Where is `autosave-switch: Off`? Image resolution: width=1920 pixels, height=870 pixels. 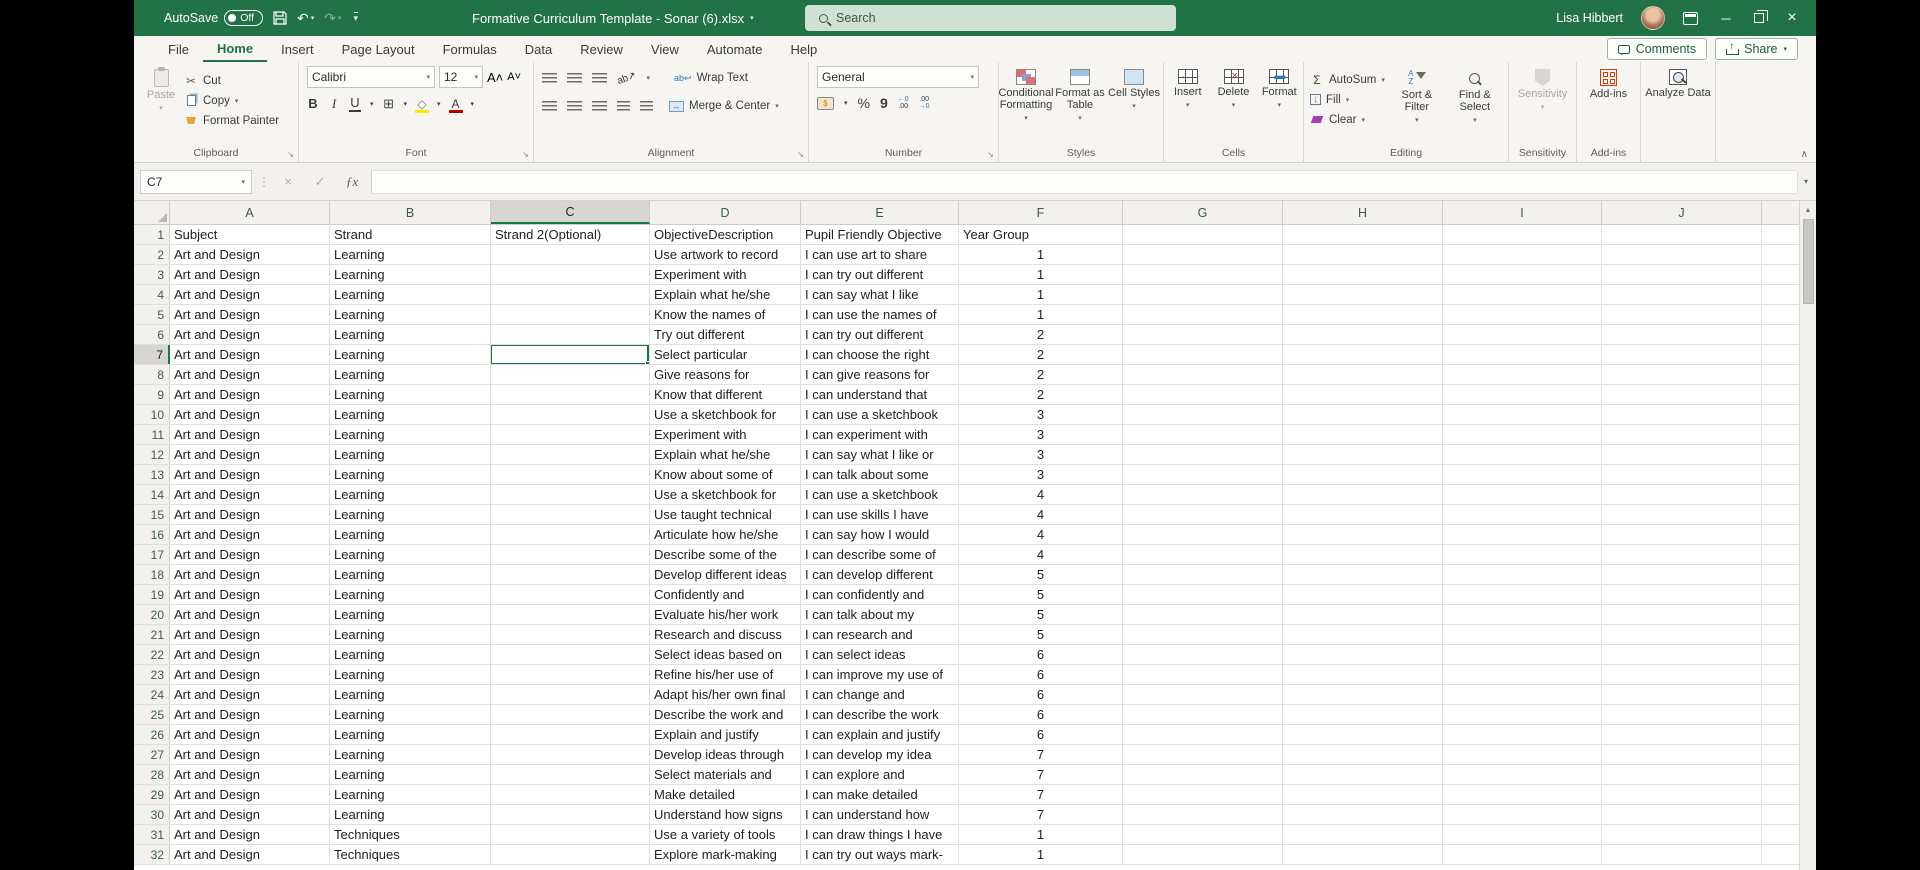 autosave-switch: Off is located at coordinates (244, 18).